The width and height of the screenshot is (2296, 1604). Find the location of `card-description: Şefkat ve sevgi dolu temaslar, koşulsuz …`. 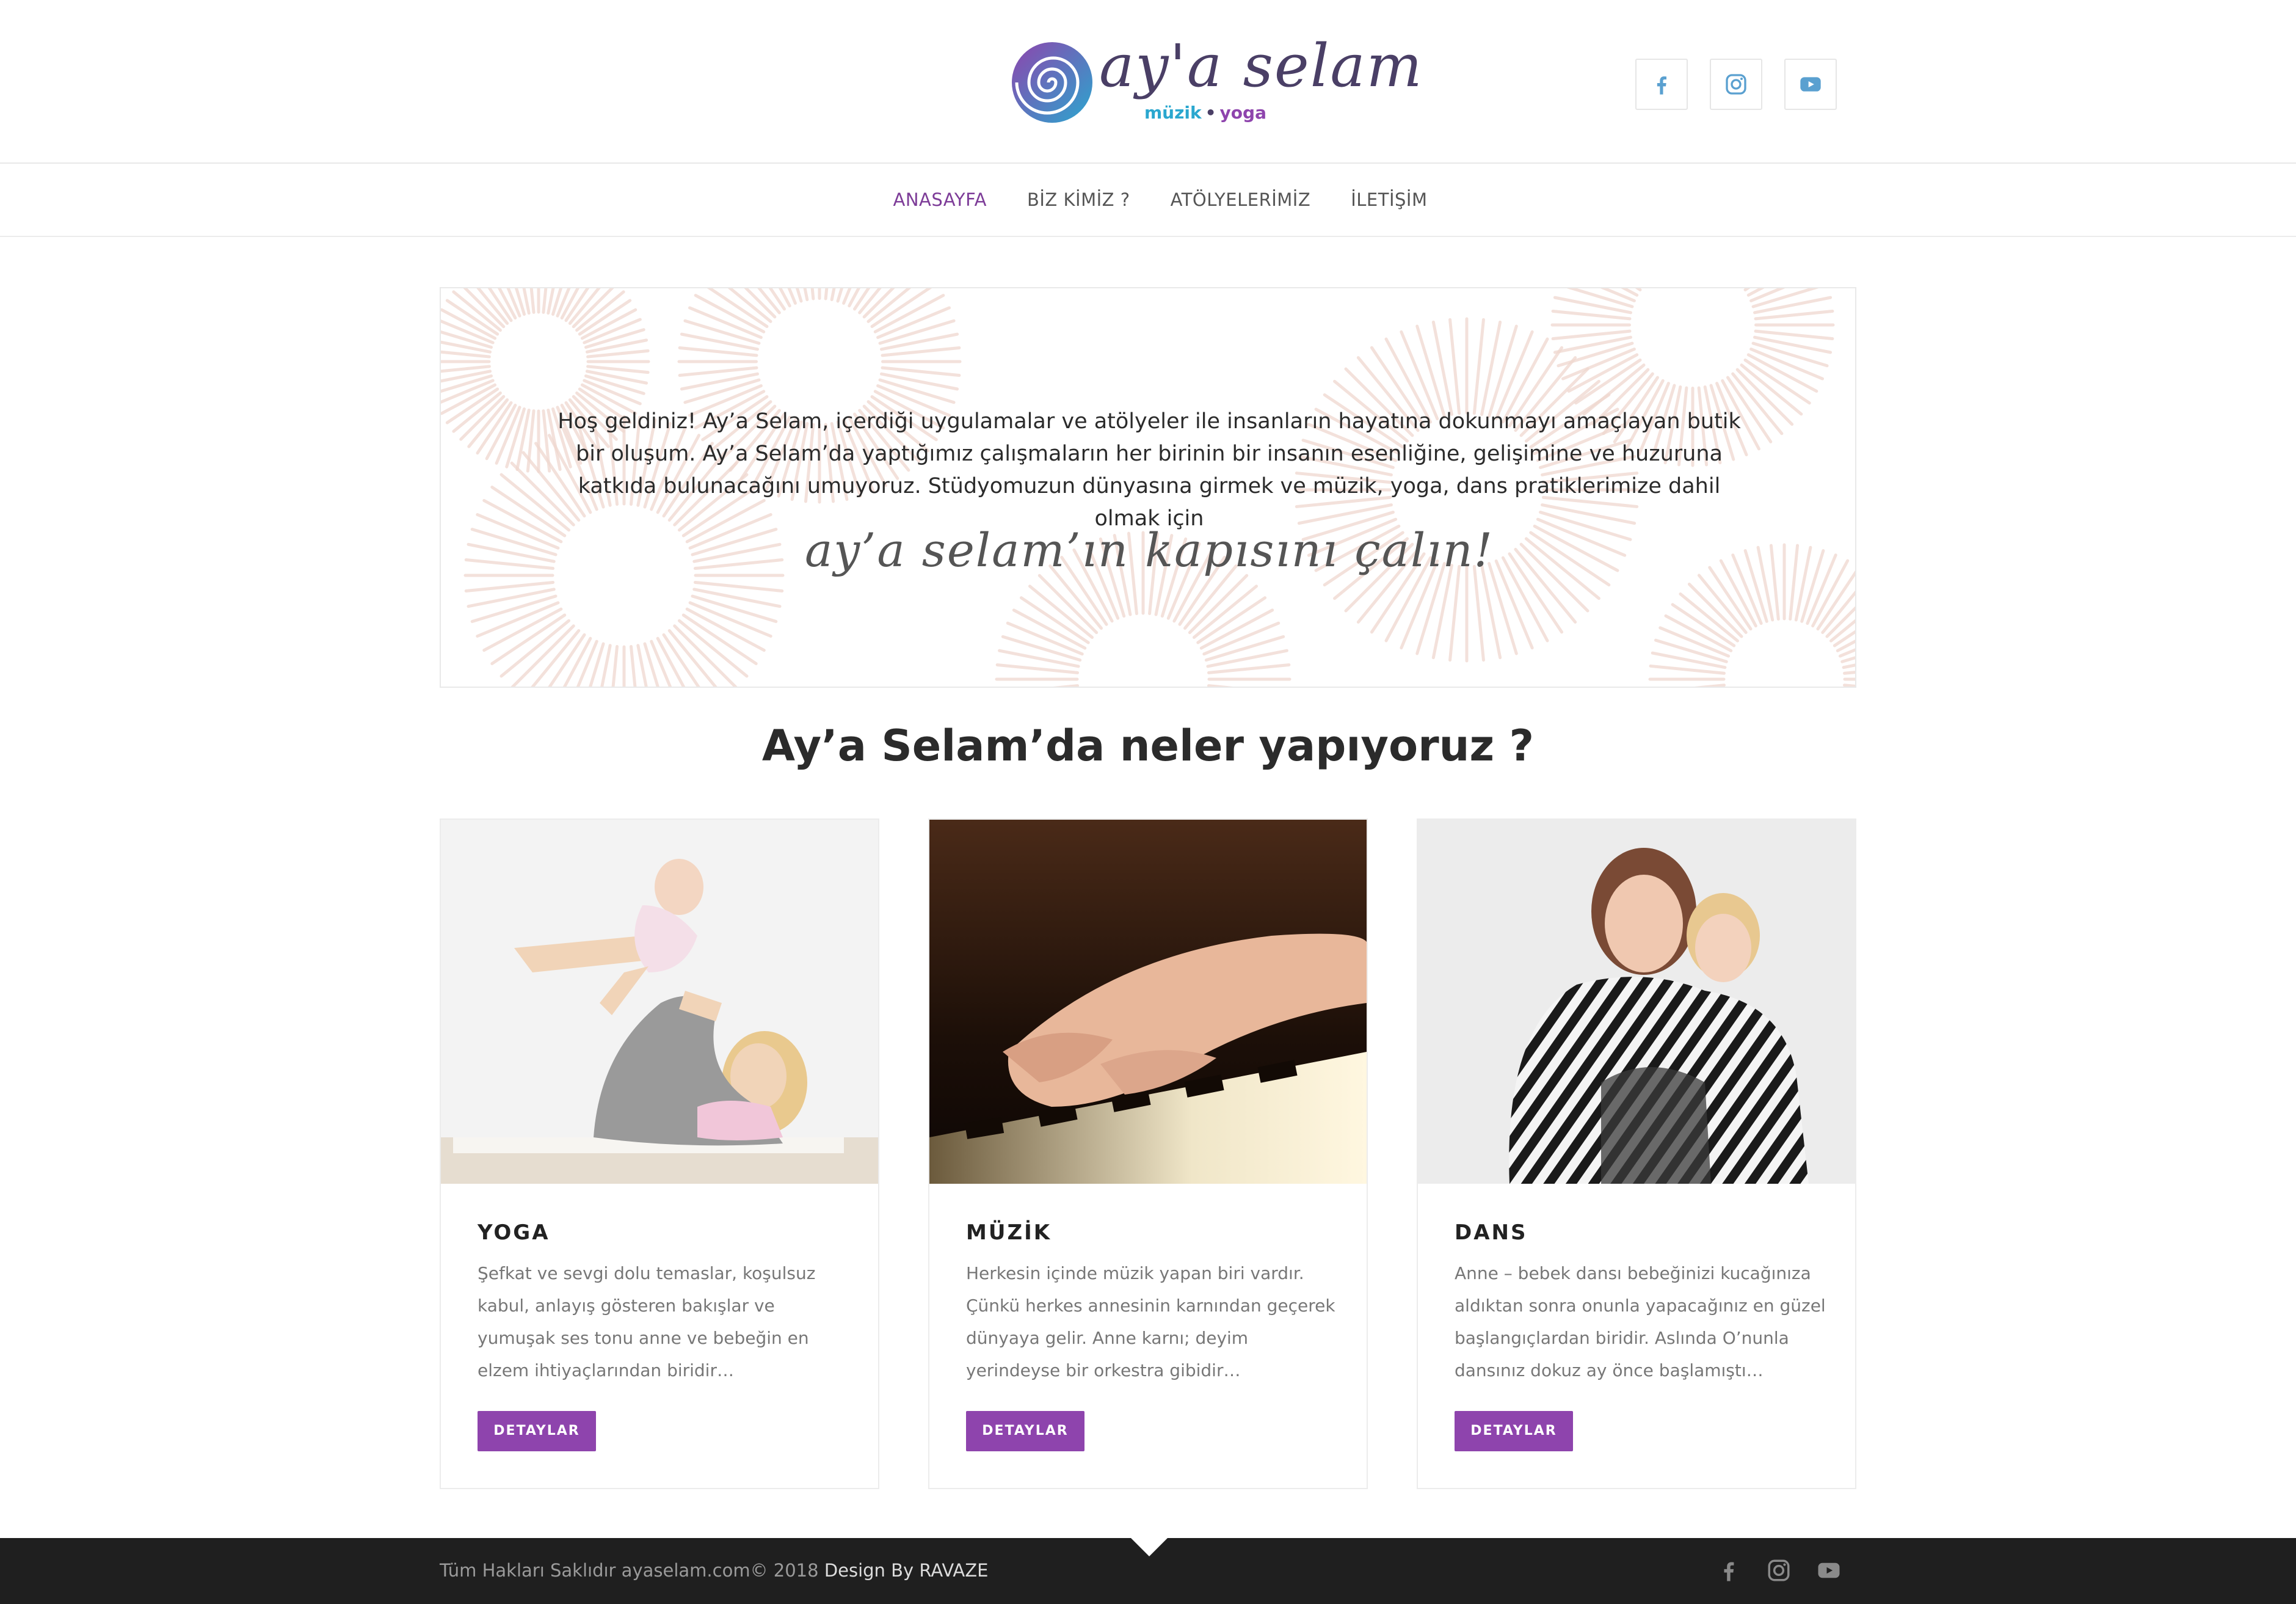

card-description: Şefkat ve sevgi dolu temaslar, koşulsuz … is located at coordinates (647, 1321).